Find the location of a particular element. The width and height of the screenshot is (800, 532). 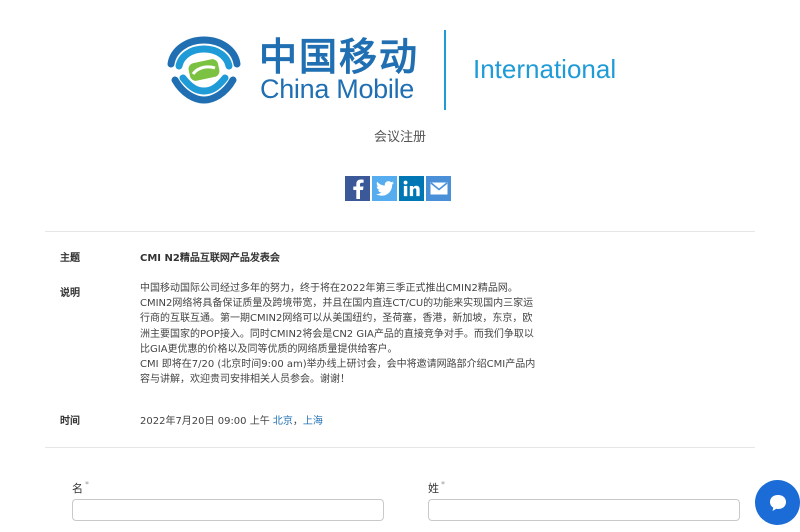

facebook-icon is located at coordinates (358, 189).